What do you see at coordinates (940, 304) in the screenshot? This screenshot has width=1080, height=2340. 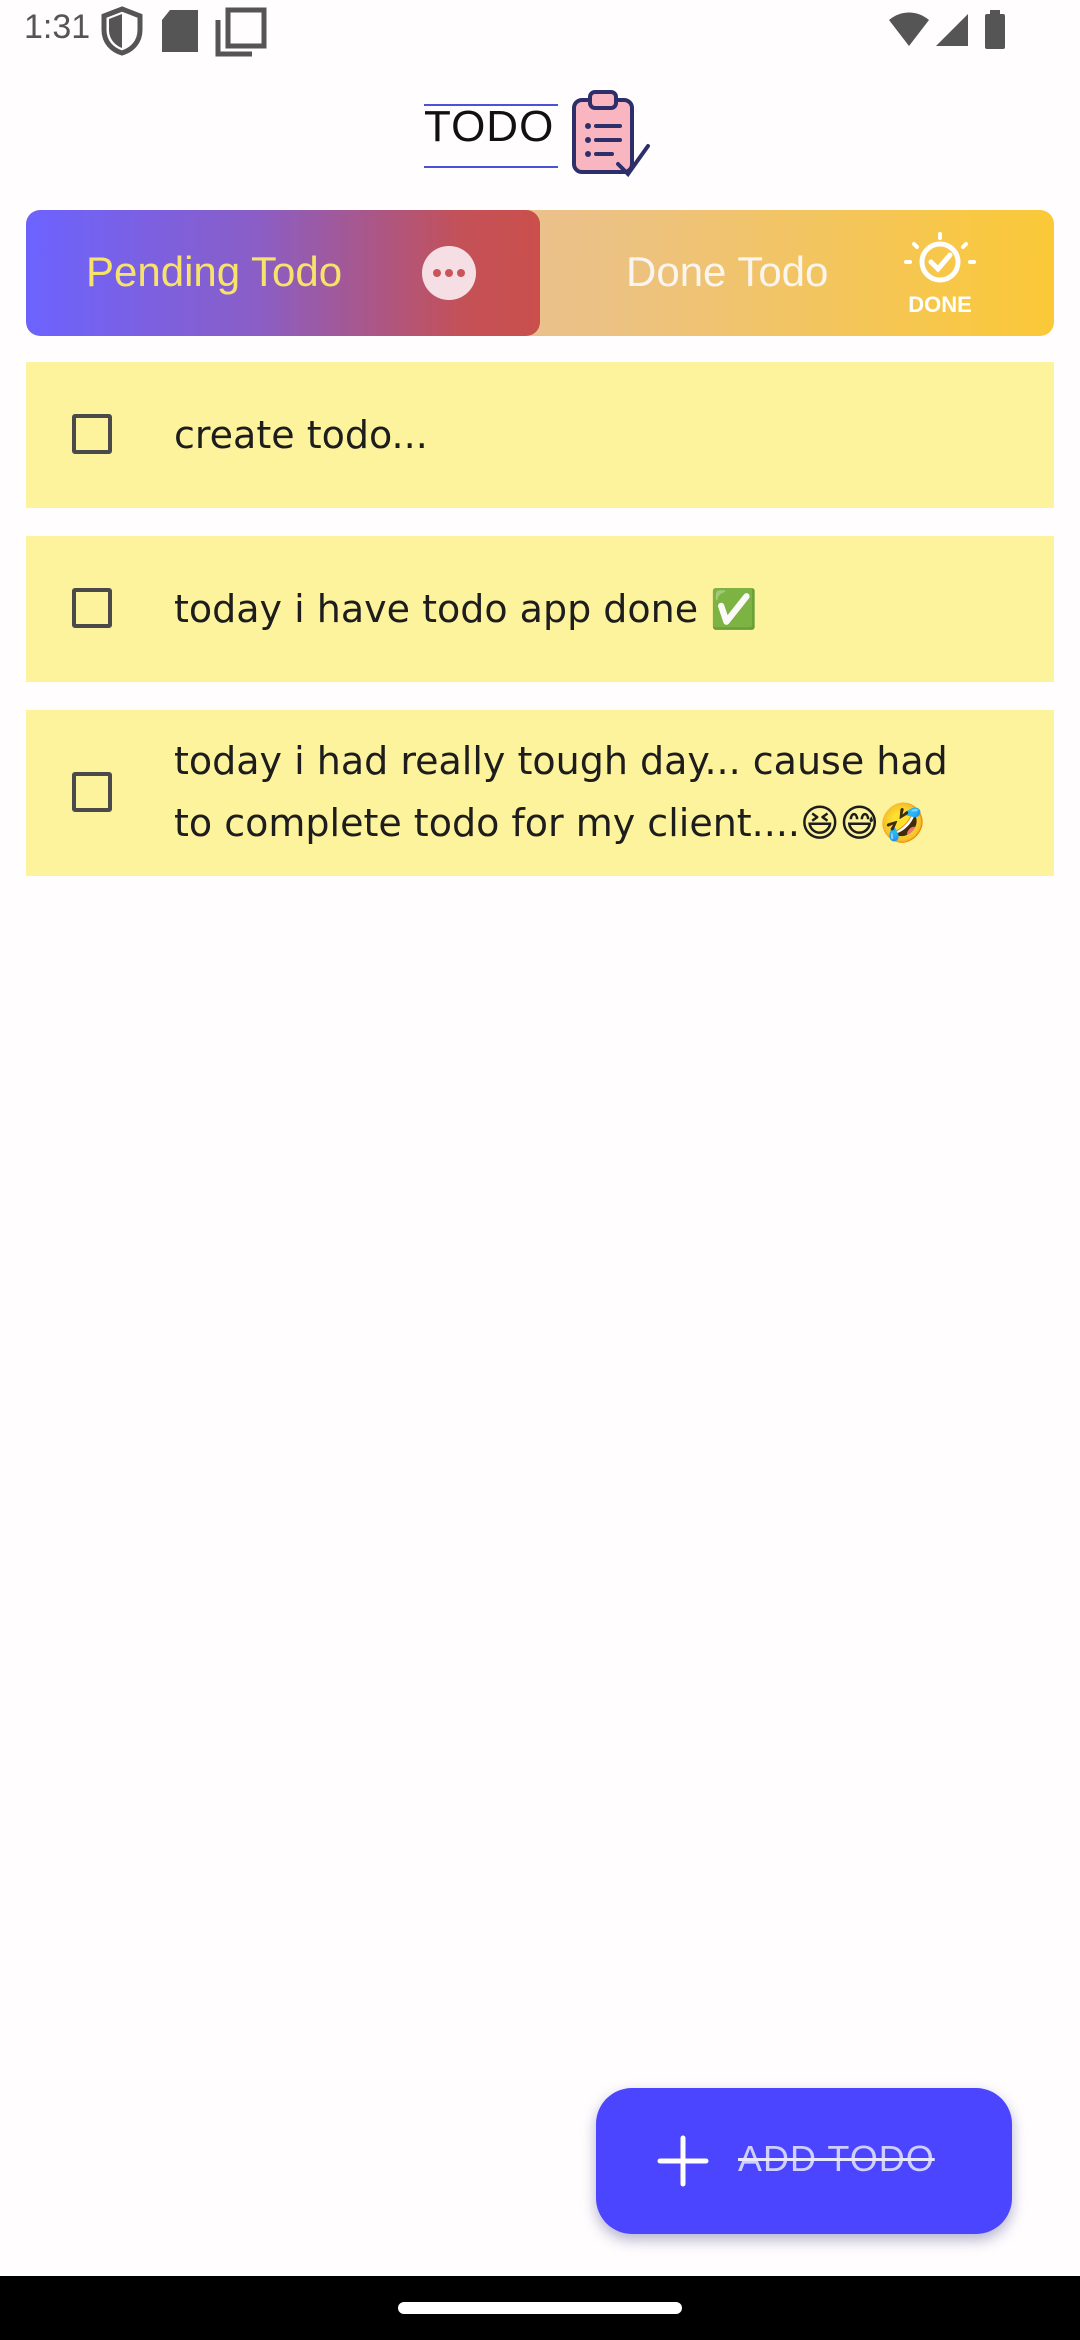 I see `svg-text: DONE` at bounding box center [940, 304].